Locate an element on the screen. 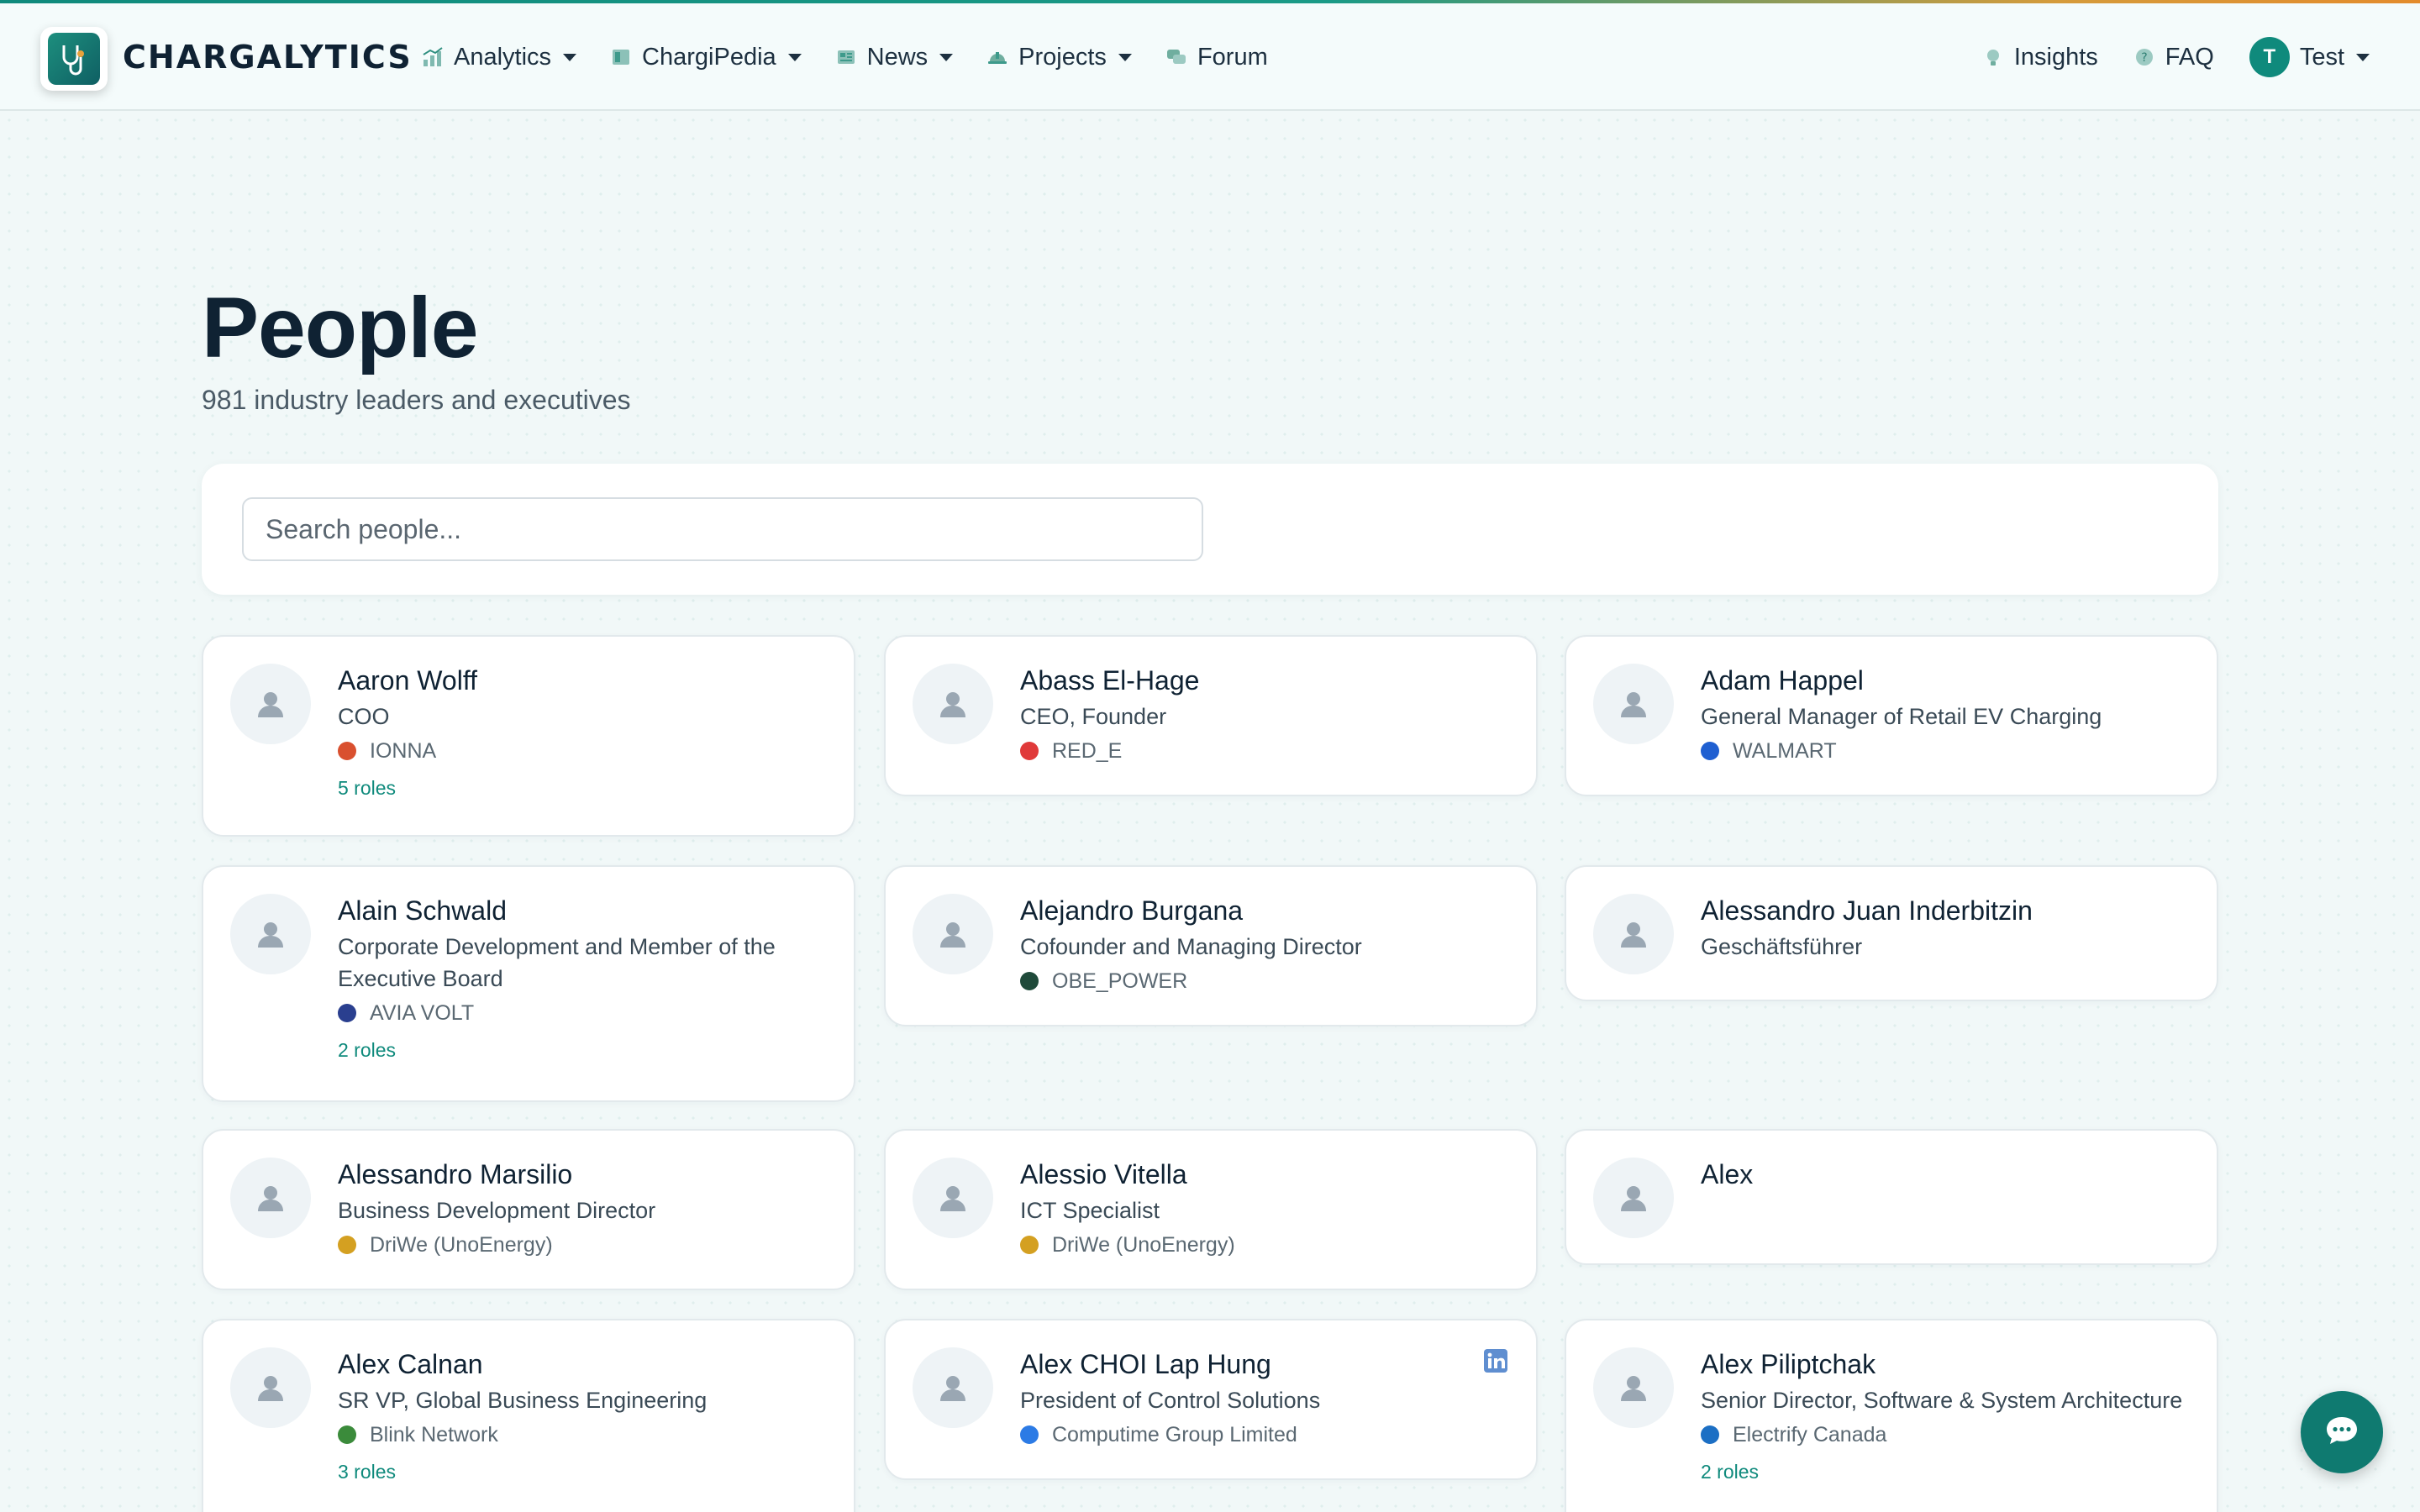  brand-logo is located at coordinates (74, 59).